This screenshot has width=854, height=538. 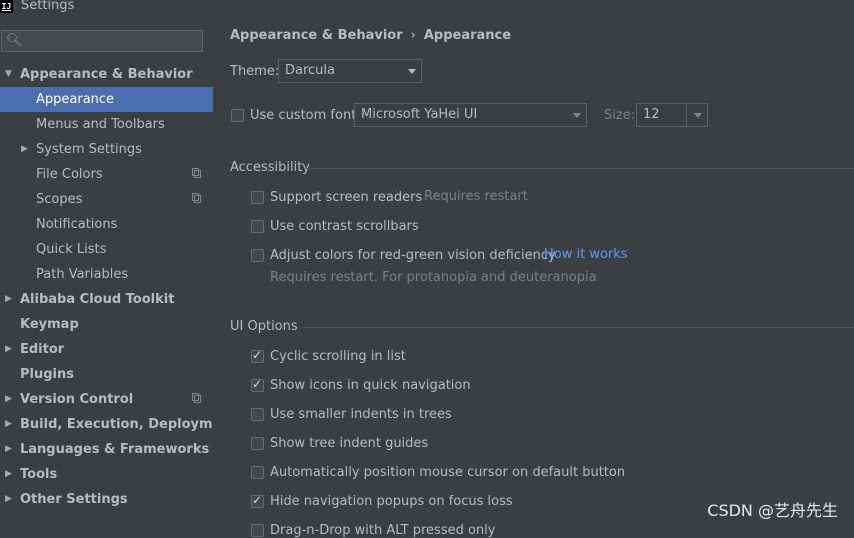 I want to click on contrast-scrollbars-label: Use contrast scrollbars, so click(x=344, y=226).